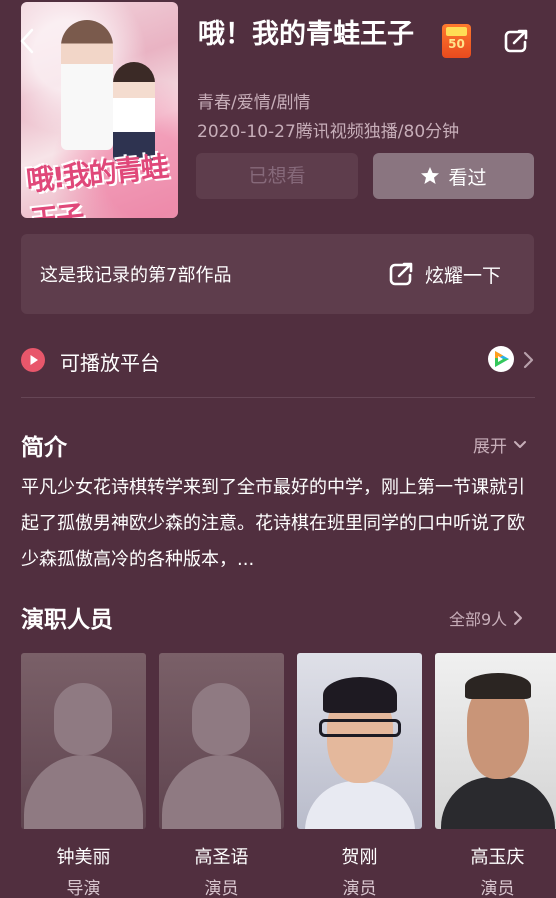 Image resolution: width=556 pixels, height=898 pixels. What do you see at coordinates (456, 41) in the screenshot?
I see `coupon-badge: 50` at bounding box center [456, 41].